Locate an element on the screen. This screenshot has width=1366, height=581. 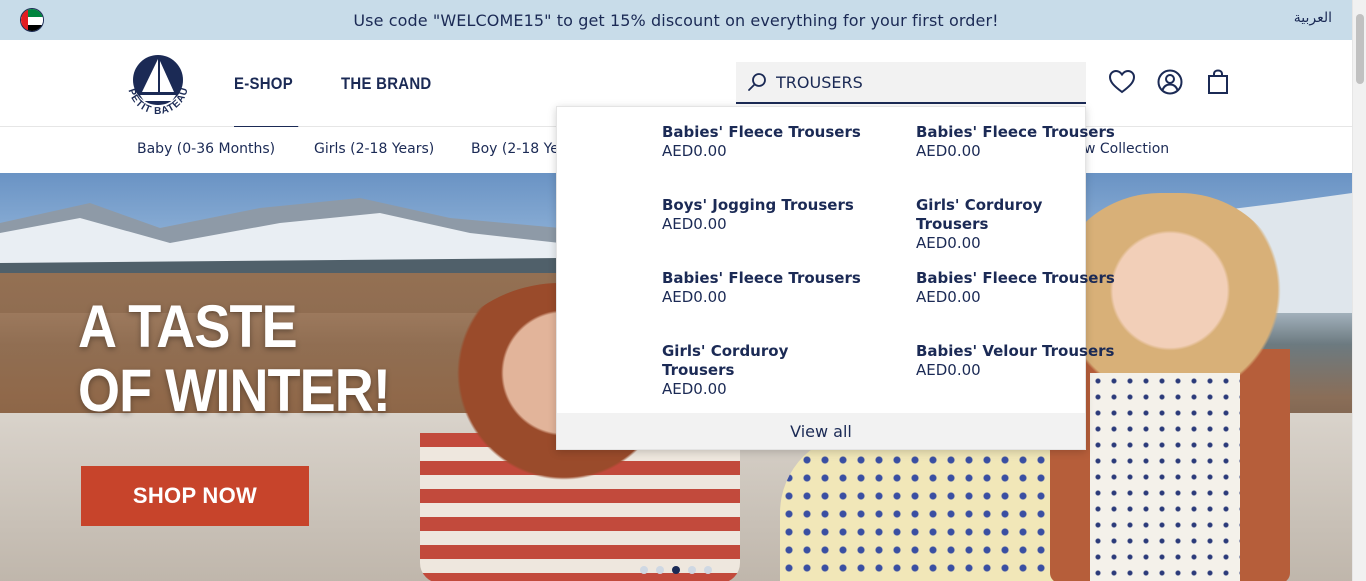
page-scrollbar is located at coordinates (1359, 290).